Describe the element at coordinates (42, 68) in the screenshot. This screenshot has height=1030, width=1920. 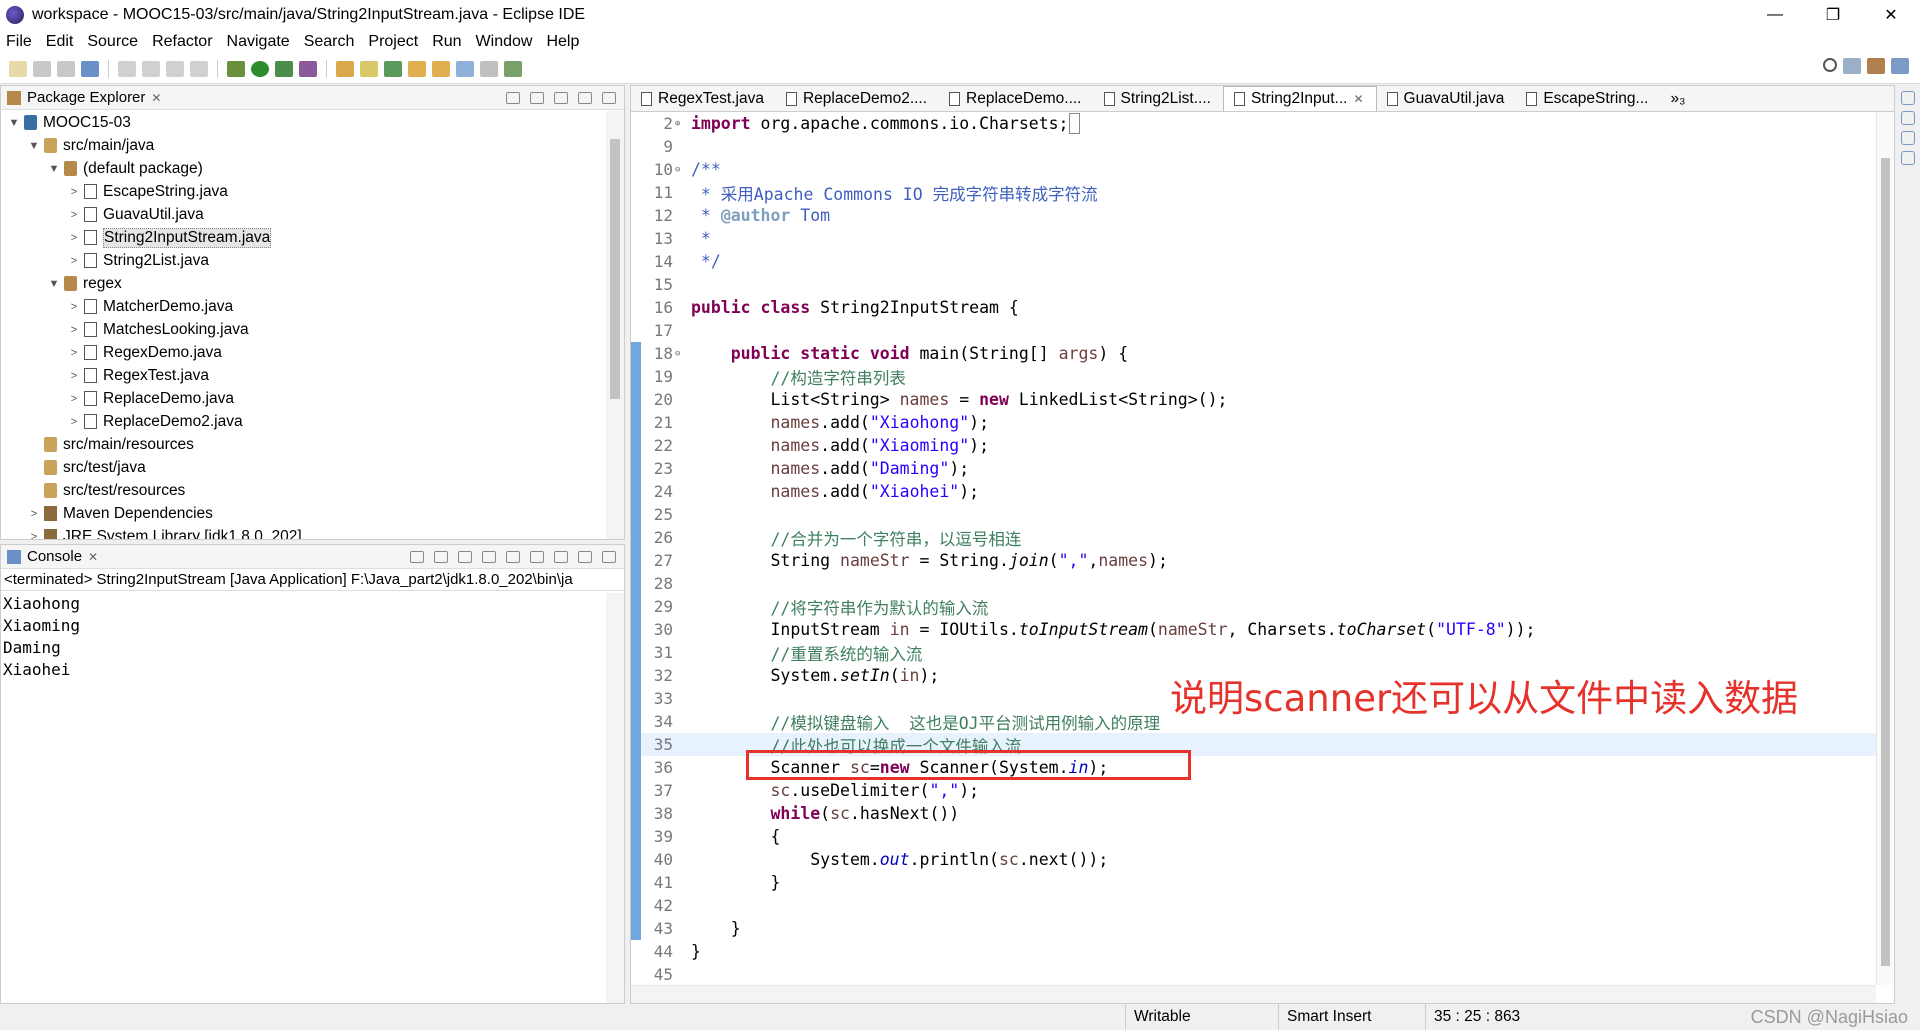
I see `save-icon` at that location.